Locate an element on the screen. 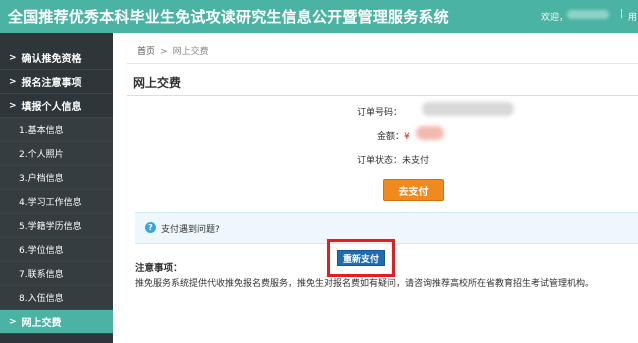 This screenshot has height=343, width=638. sidebar-item-education: 5.学籍学历信息 is located at coordinates (56, 226).